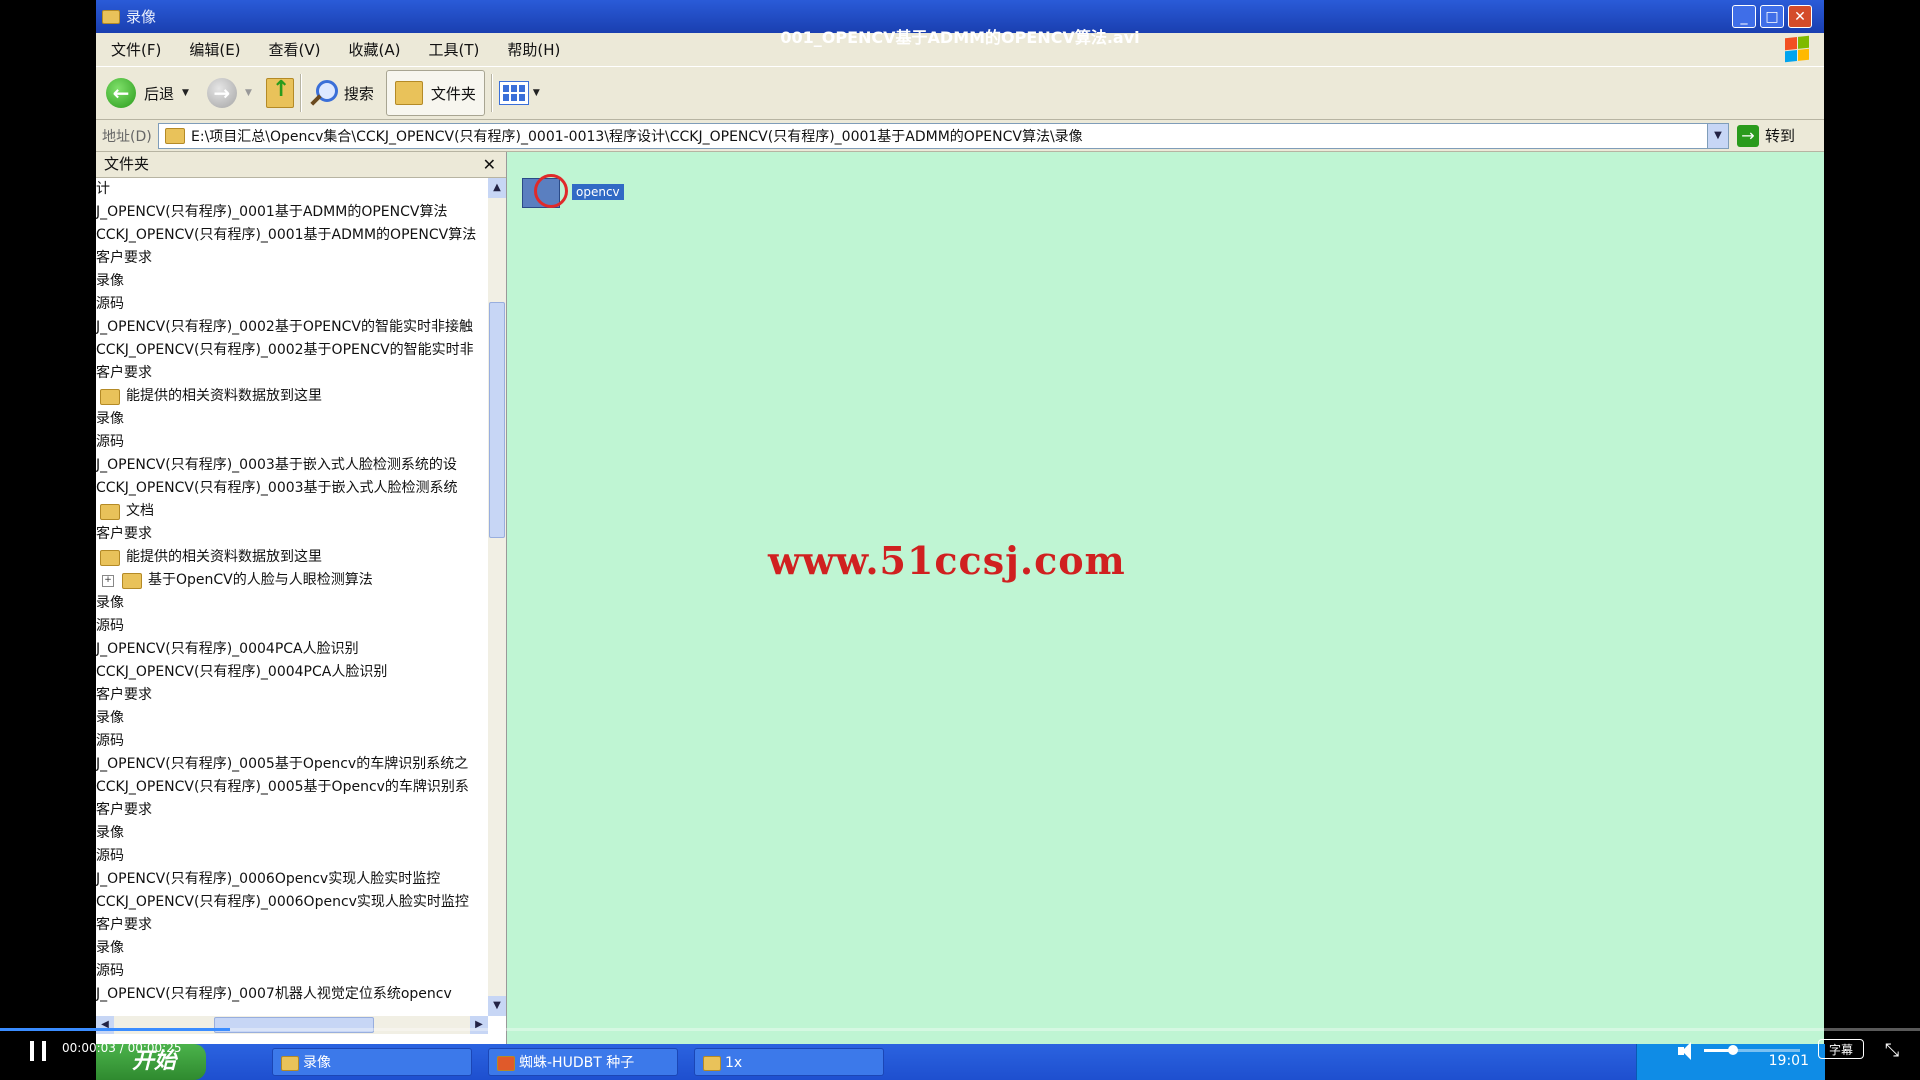  Describe the element at coordinates (110, 557) in the screenshot. I see `folder-icon` at that location.